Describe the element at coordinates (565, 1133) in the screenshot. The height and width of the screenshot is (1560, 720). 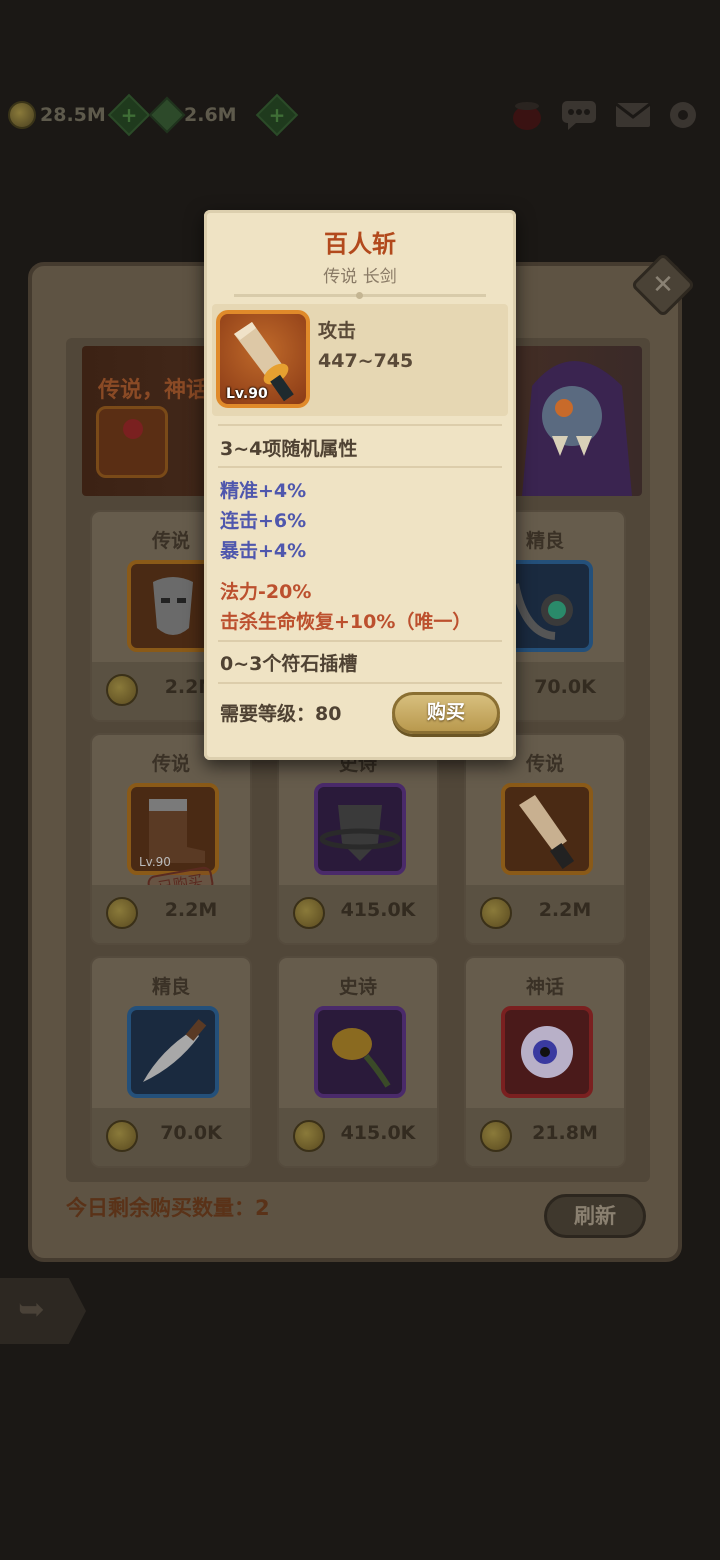
I see `item-price: 21.8M` at that location.